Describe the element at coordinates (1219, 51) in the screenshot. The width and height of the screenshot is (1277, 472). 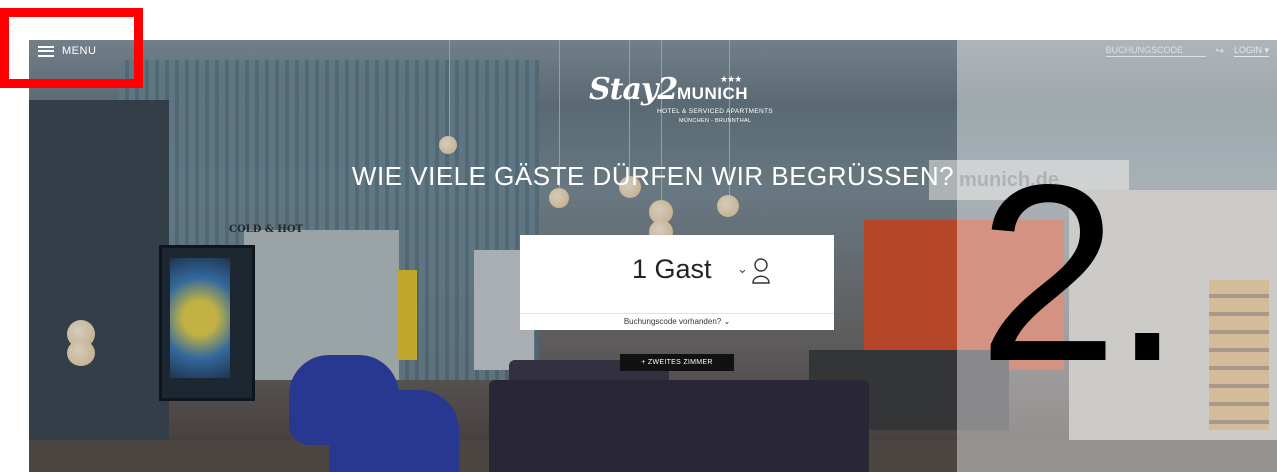
I see `login-arrow-icon: ↪` at that location.